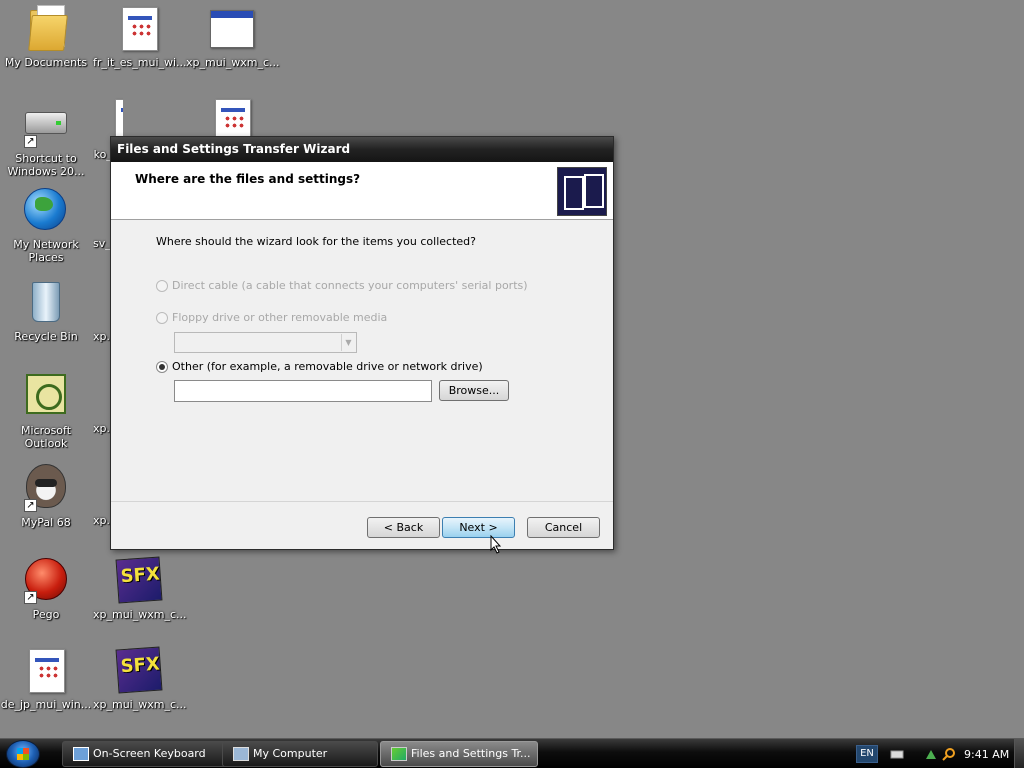  What do you see at coordinates (241, 754) in the screenshot?
I see `computer-icon` at bounding box center [241, 754].